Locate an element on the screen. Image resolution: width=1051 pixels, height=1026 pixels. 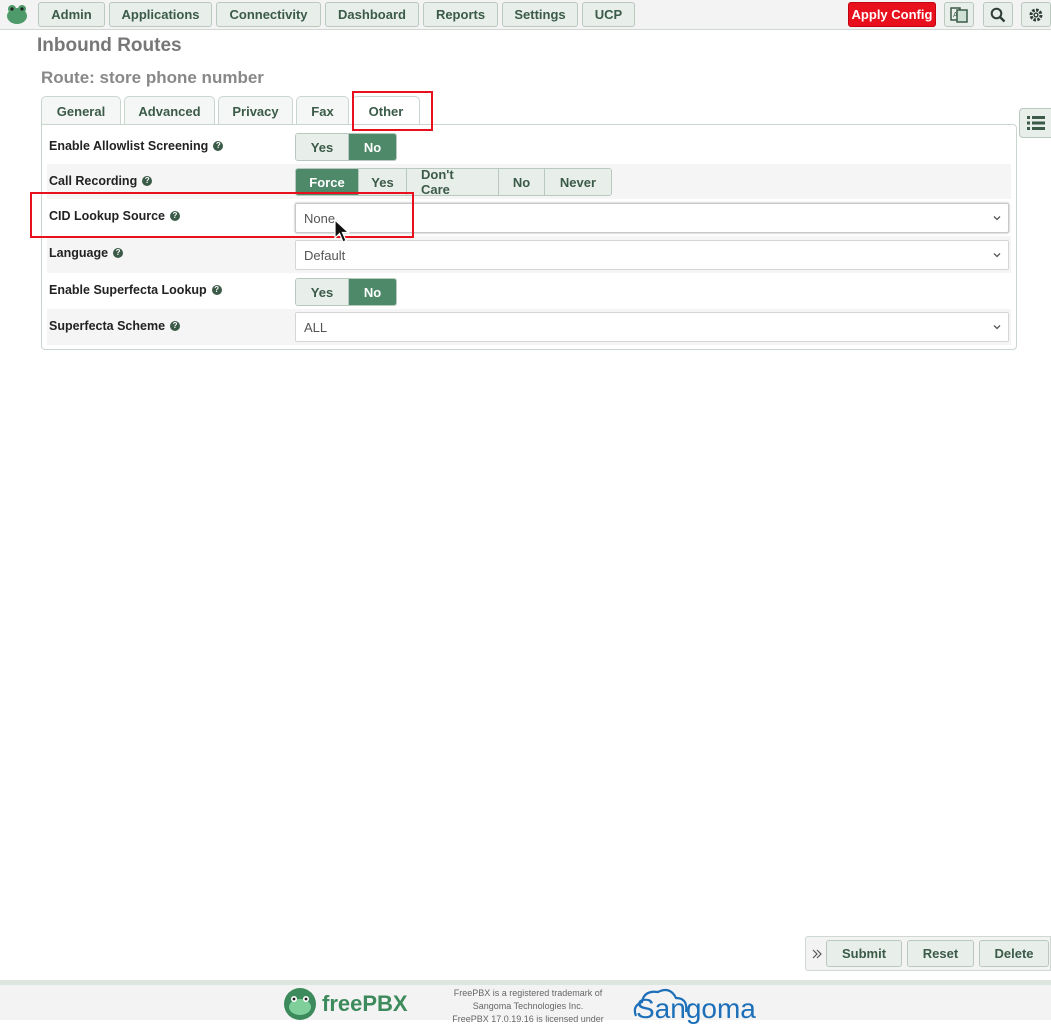
superfecta-scheme-label-text: Superfecta Scheme is located at coordinates (107, 326).